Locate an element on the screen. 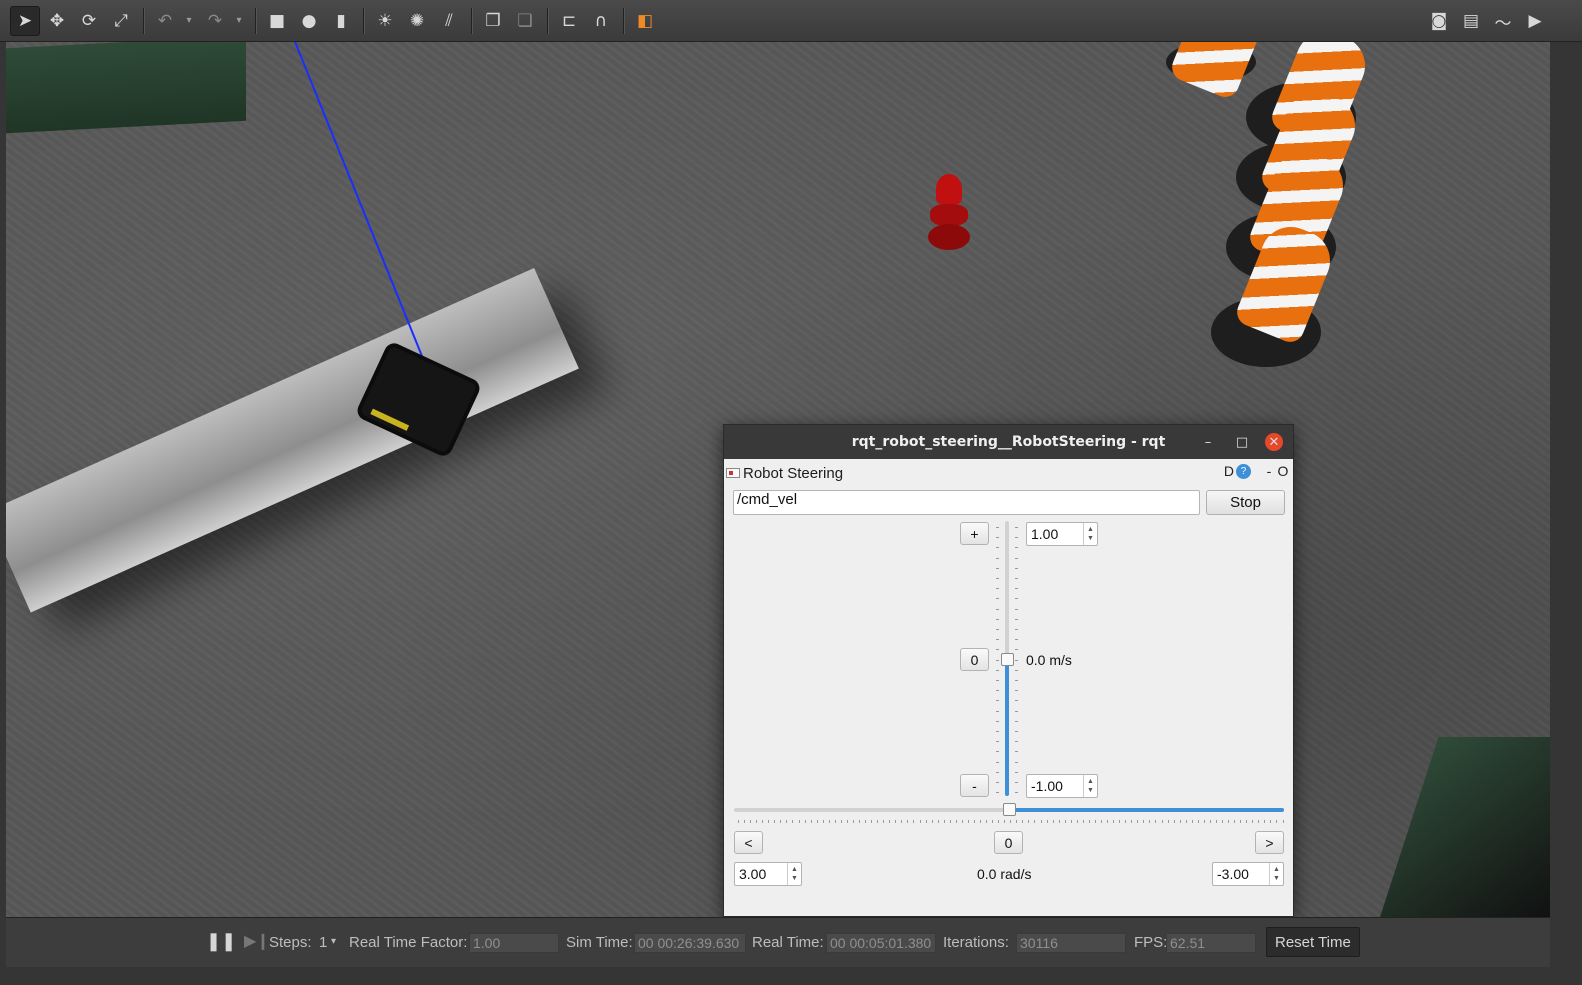  angular-velocity-slider is located at coordinates (1009, 813).